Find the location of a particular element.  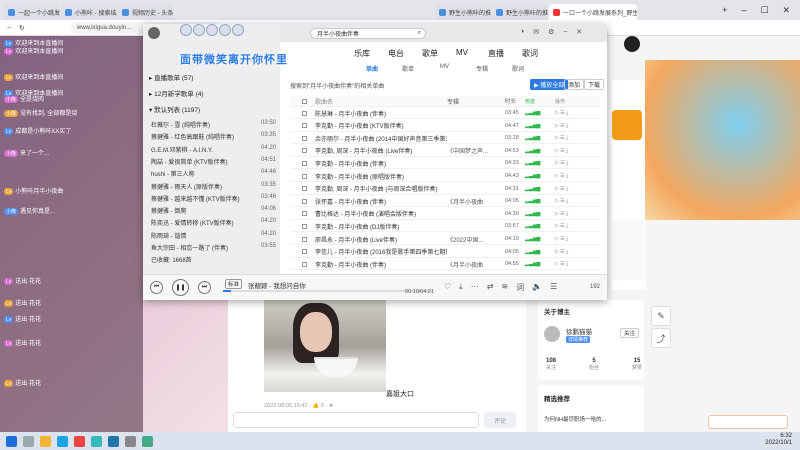

author-avatar is located at coordinates (552, 334).